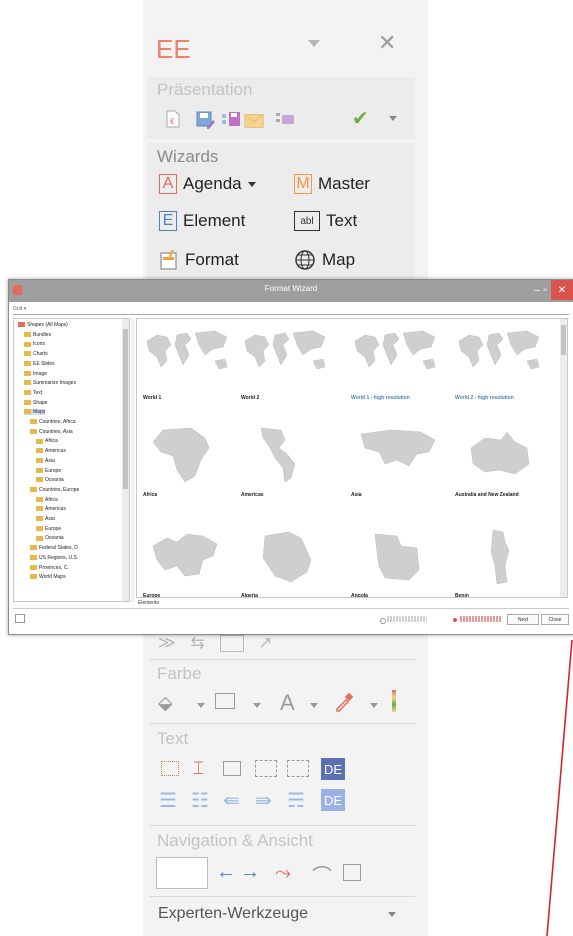  Describe the element at coordinates (202, 221) in the screenshot. I see `element-wizard-button: E Element` at that location.